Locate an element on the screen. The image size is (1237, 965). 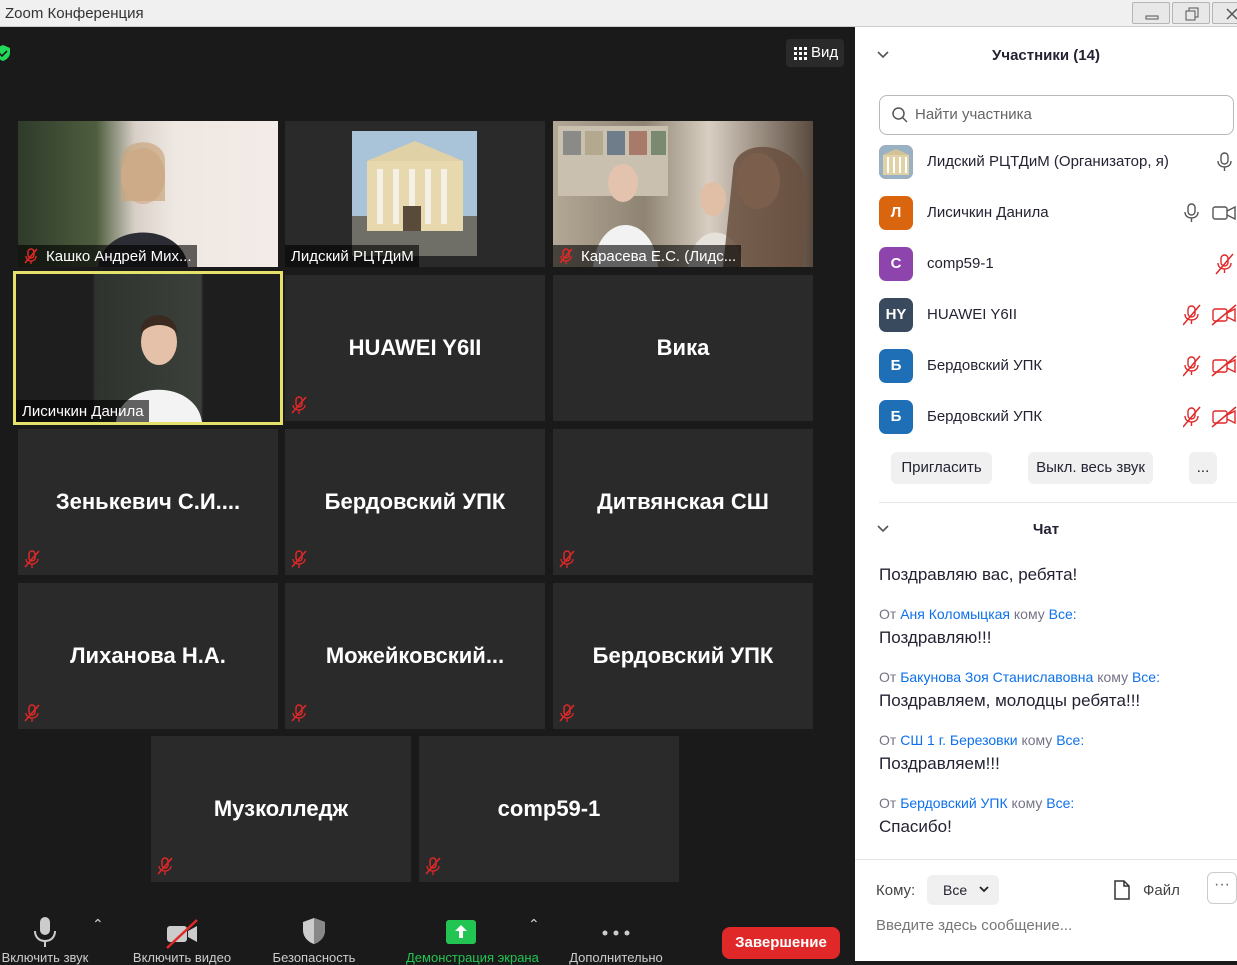
participant-row: C comp59-1 is located at coordinates (1058, 265).